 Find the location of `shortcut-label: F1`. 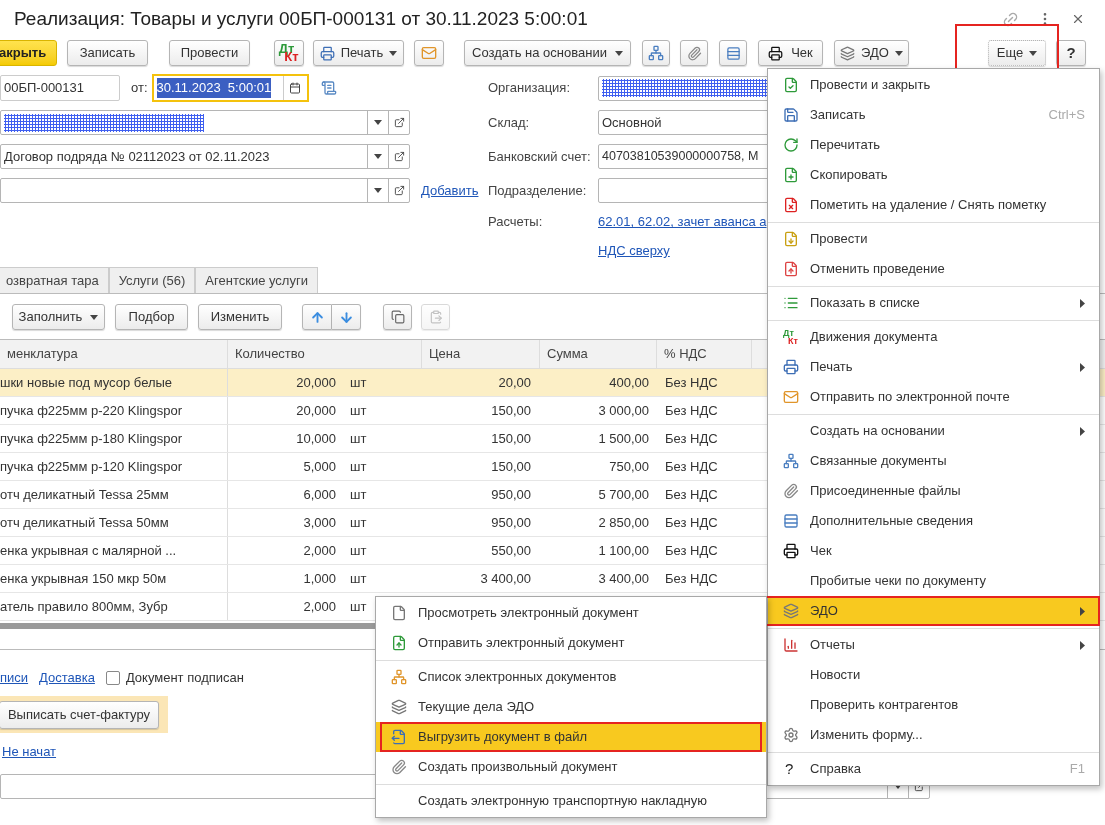

shortcut-label: F1 is located at coordinates (1077, 769).